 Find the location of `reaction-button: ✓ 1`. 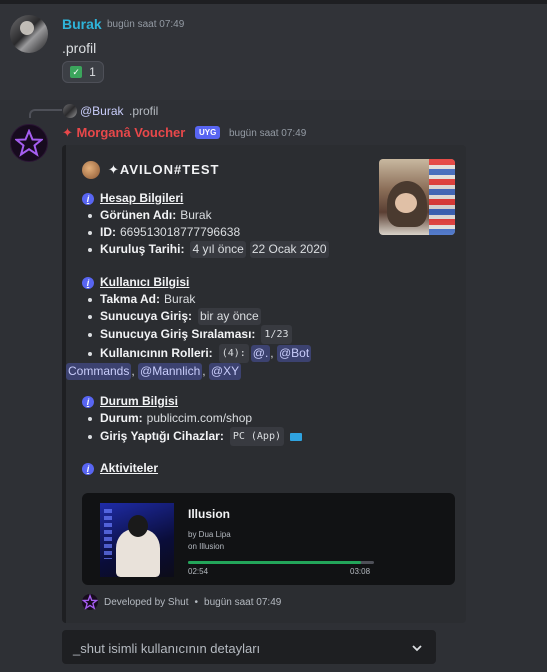

reaction-button: ✓ 1 is located at coordinates (83, 72).